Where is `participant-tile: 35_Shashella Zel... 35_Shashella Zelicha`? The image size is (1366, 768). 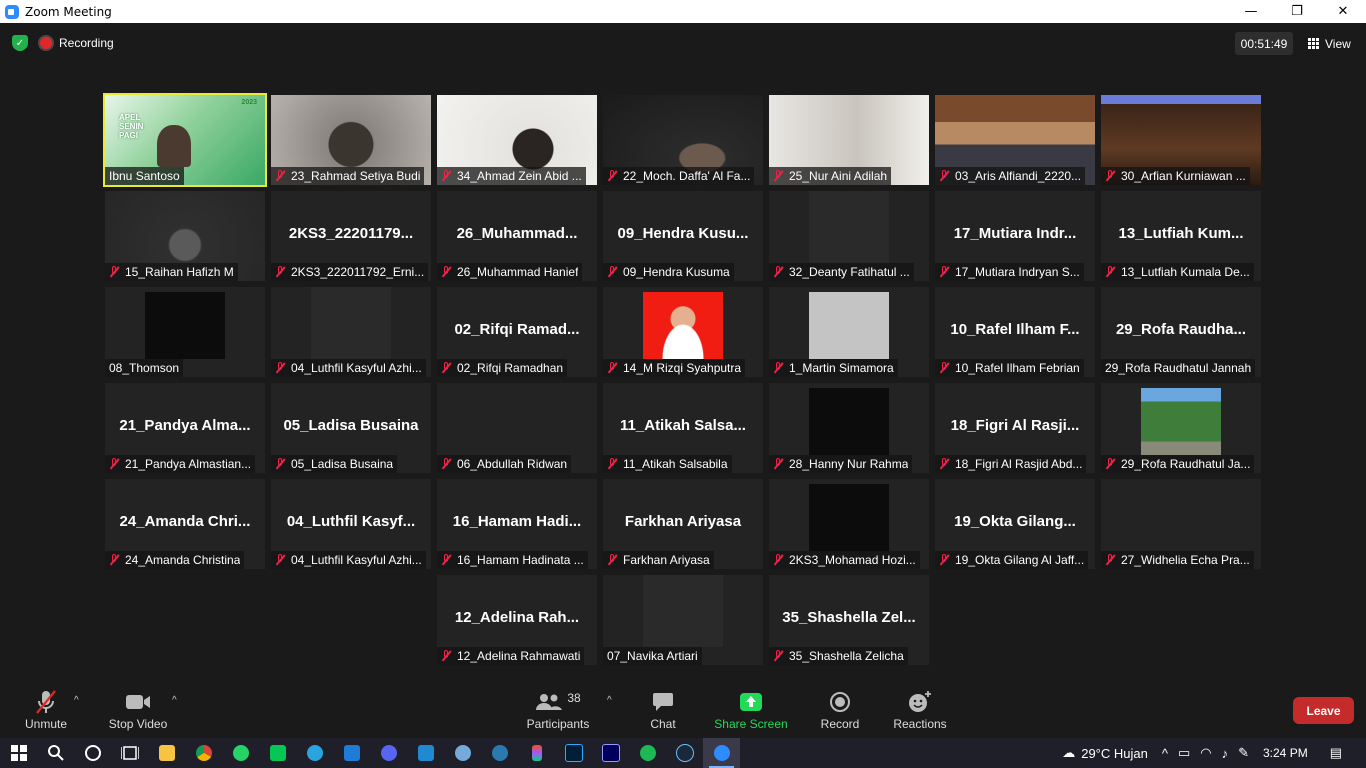 participant-tile: 35_Shashella Zel... 35_Shashella Zelicha is located at coordinates (849, 620).